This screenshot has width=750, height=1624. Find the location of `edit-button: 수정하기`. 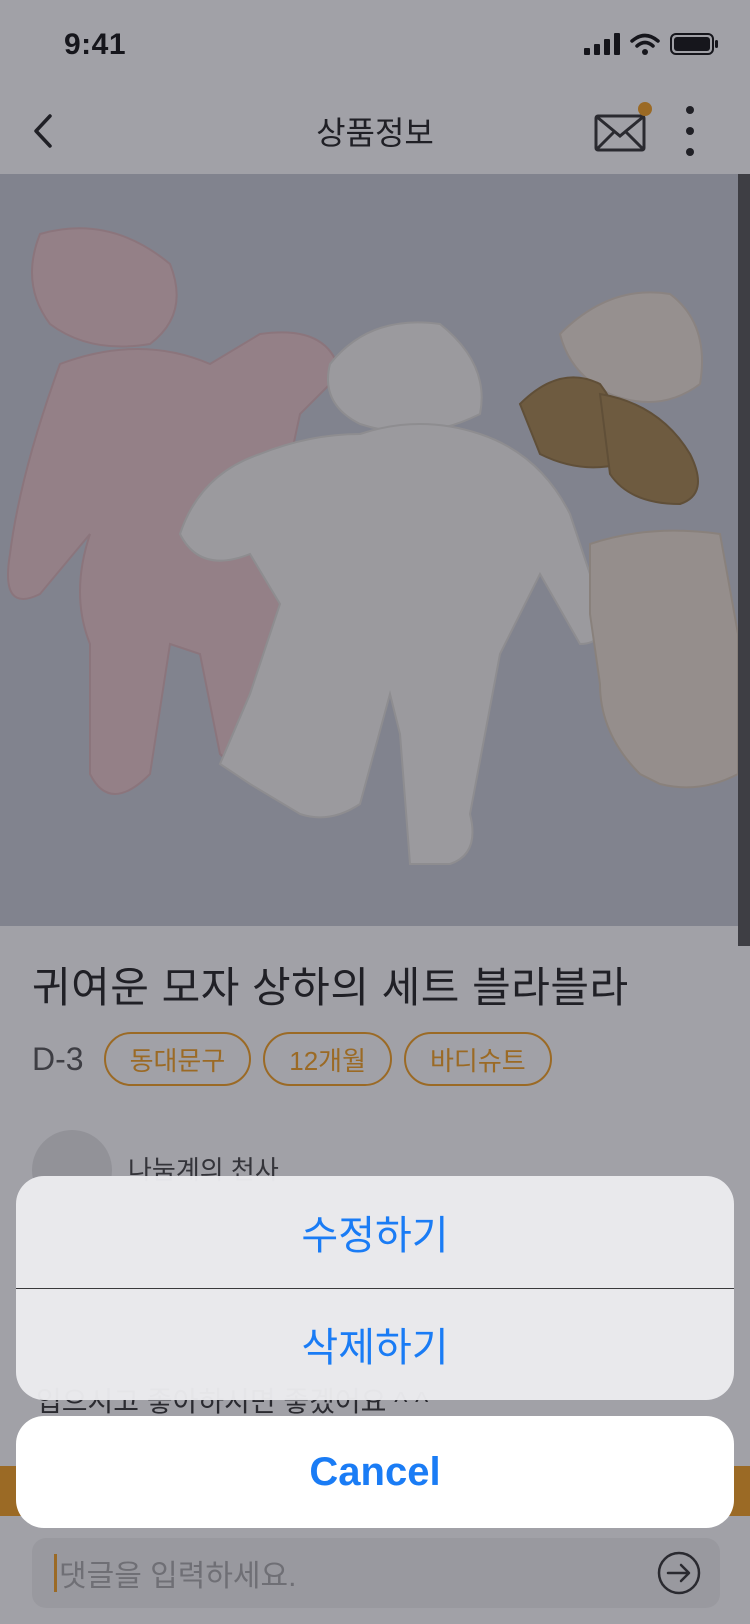

edit-button: 수정하기 is located at coordinates (375, 1232).